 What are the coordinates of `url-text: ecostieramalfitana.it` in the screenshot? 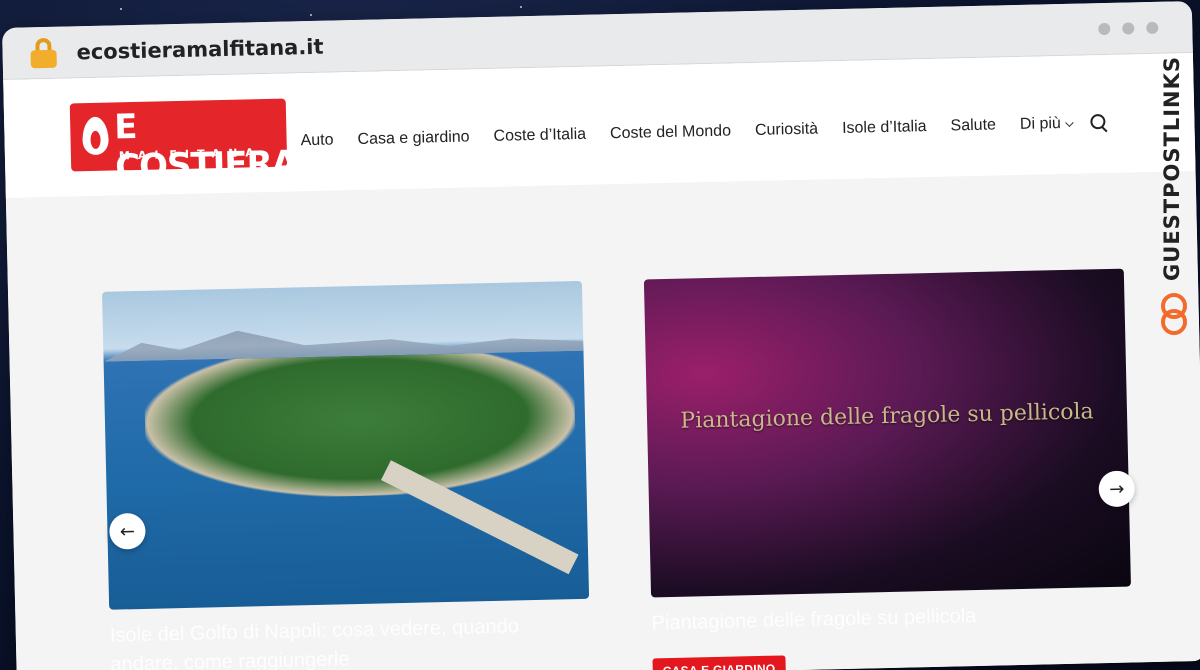 It's located at (199, 49).